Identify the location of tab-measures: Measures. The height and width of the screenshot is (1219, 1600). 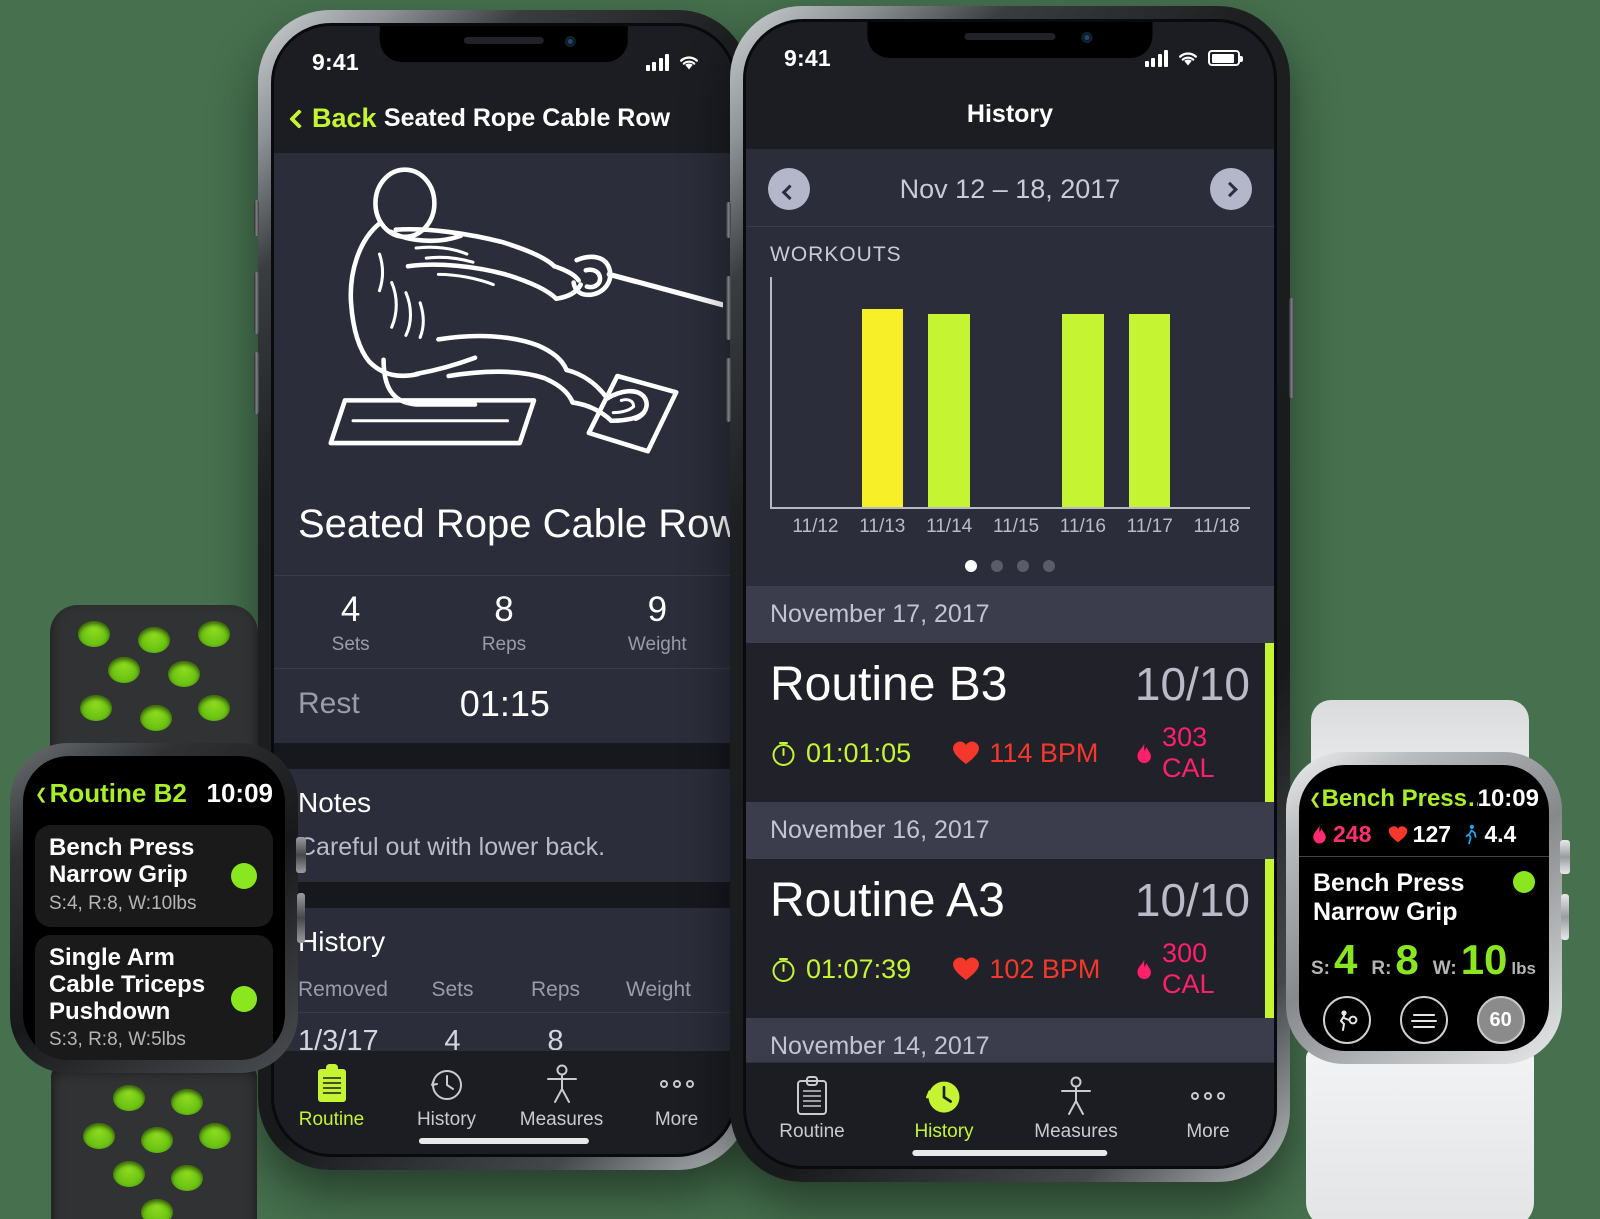
(561, 1096).